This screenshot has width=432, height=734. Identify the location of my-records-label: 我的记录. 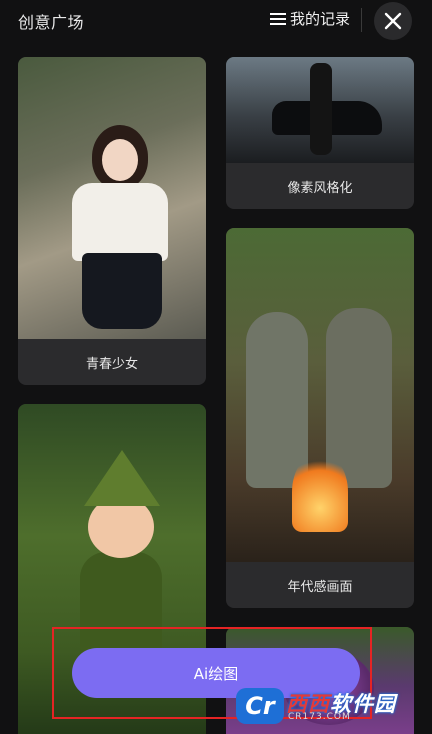
(320, 19).